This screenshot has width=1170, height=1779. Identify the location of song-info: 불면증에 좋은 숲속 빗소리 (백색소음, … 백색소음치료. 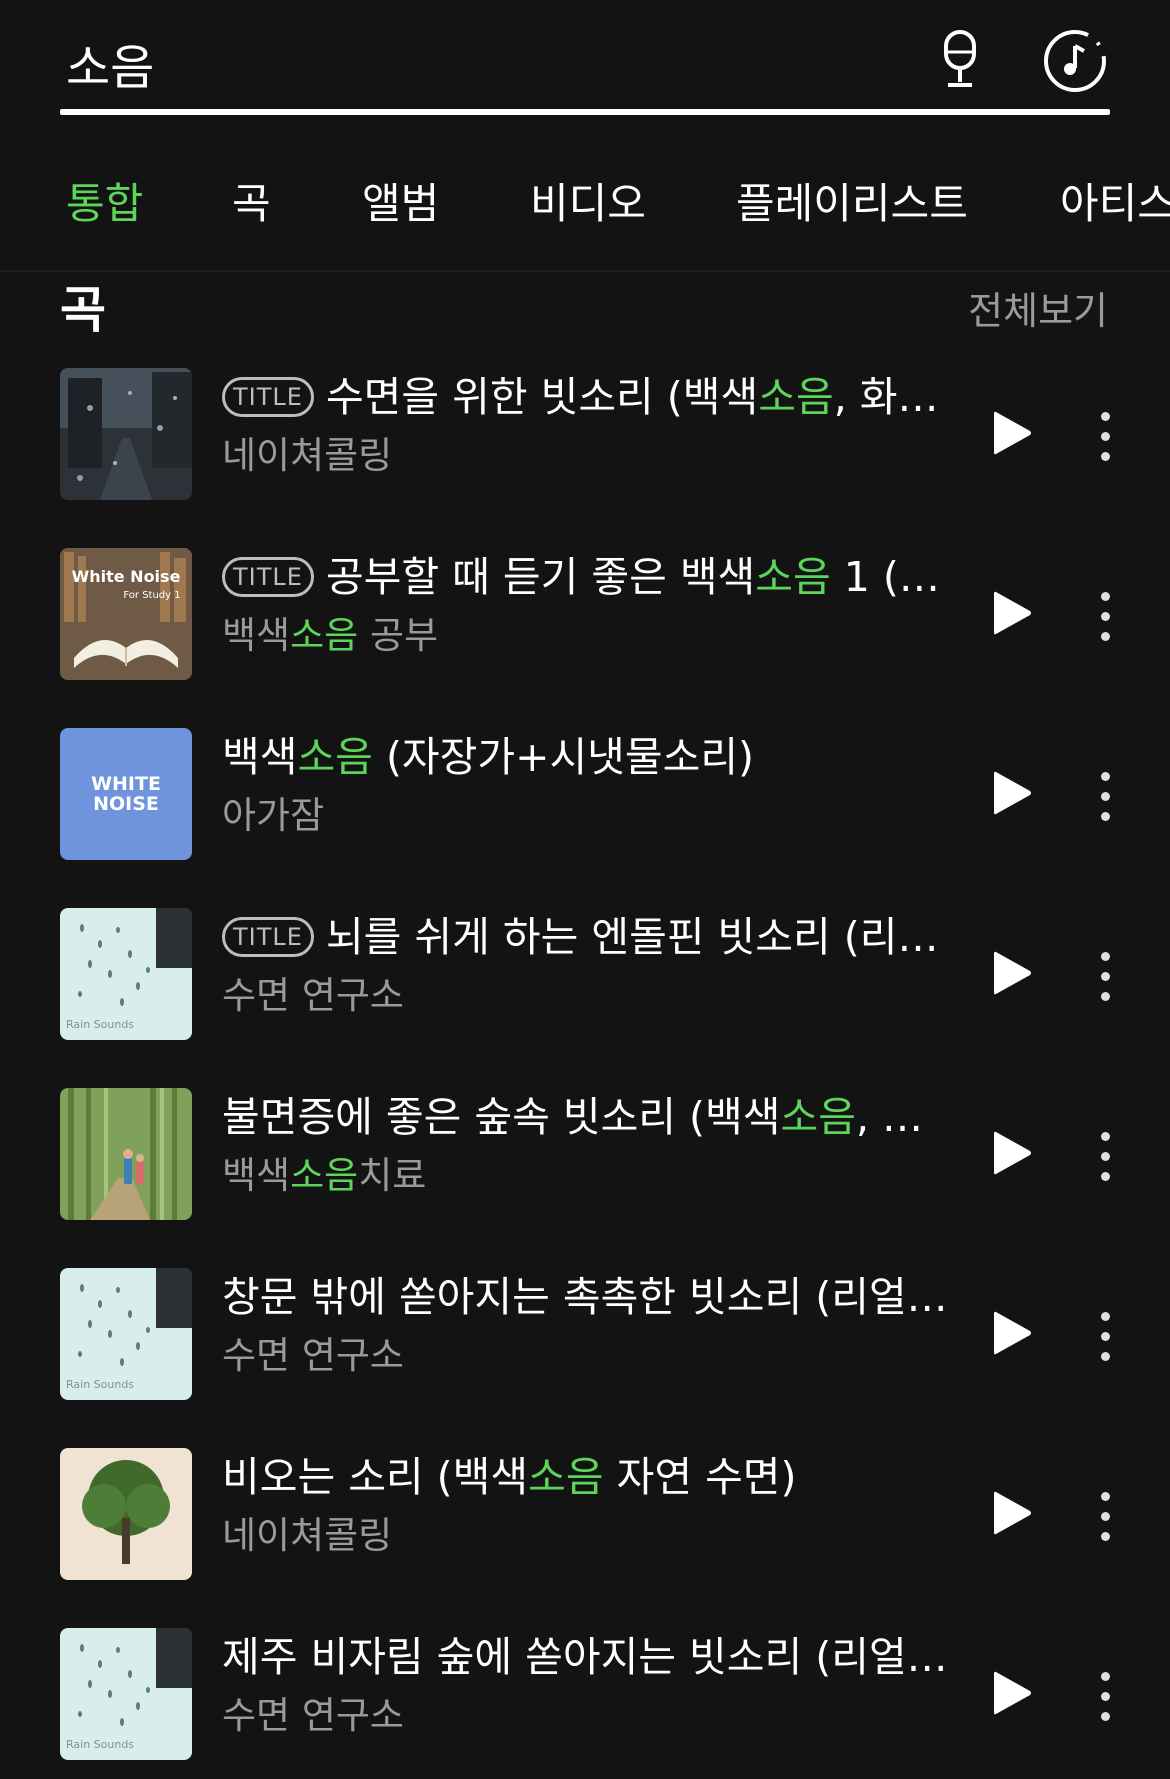
(592, 1147).